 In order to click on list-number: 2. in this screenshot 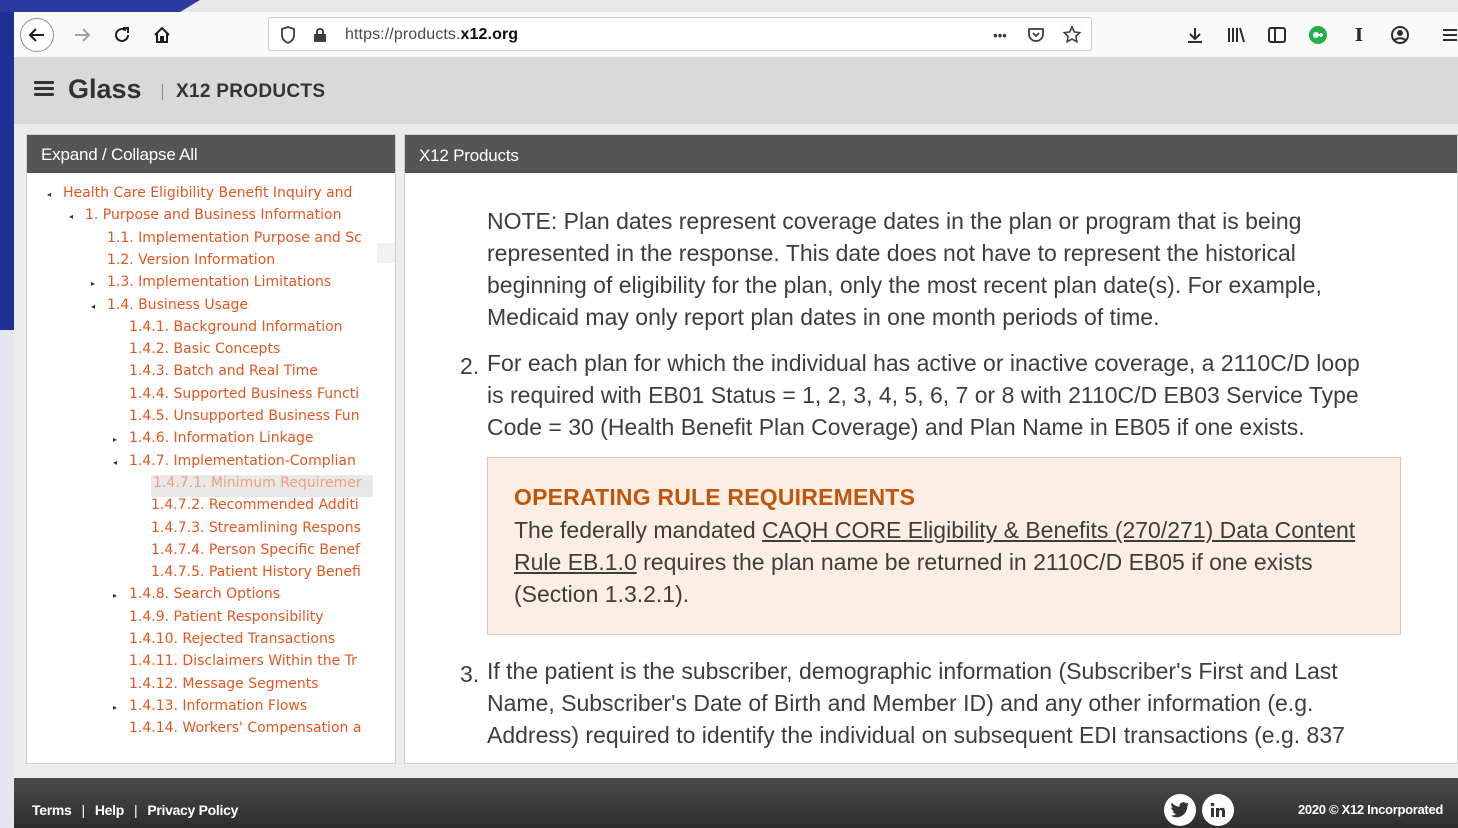, I will do `click(470, 366)`.